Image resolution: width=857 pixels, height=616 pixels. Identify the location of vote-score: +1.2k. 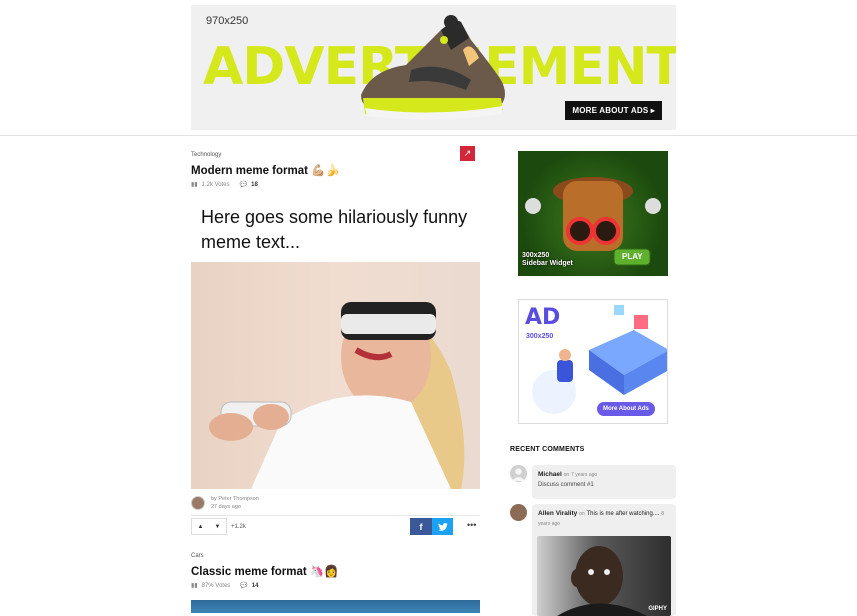
(238, 526).